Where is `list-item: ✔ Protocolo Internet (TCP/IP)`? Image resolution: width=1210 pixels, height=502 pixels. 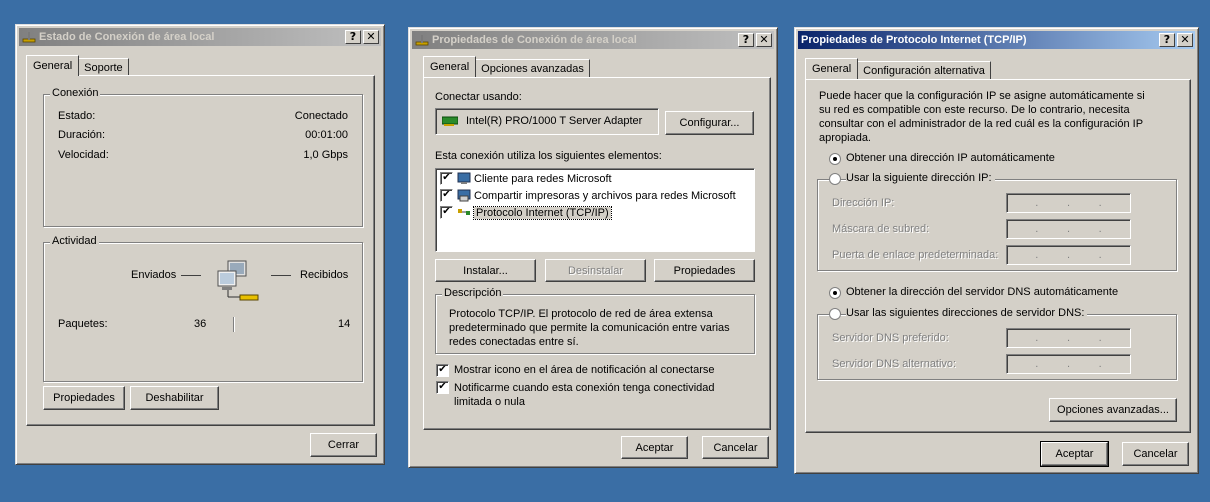
list-item: ✔ Protocolo Internet (TCP/IP) is located at coordinates (526, 212).